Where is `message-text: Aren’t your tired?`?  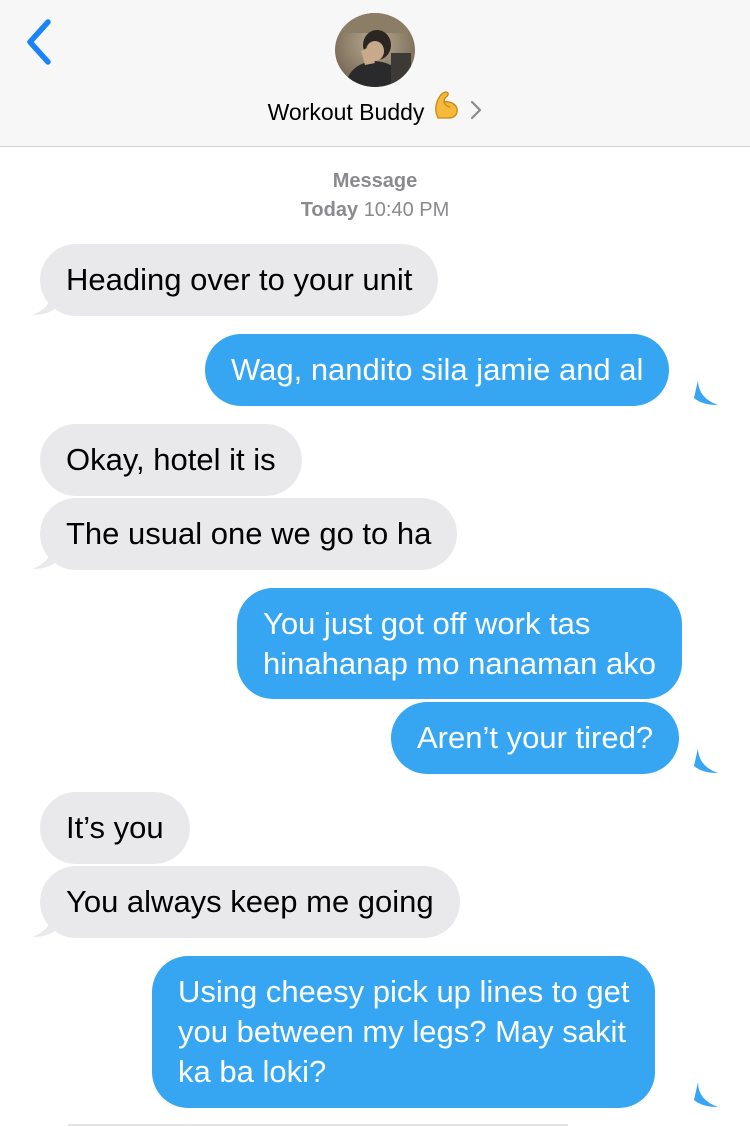
message-text: Aren’t your tired? is located at coordinates (535, 737).